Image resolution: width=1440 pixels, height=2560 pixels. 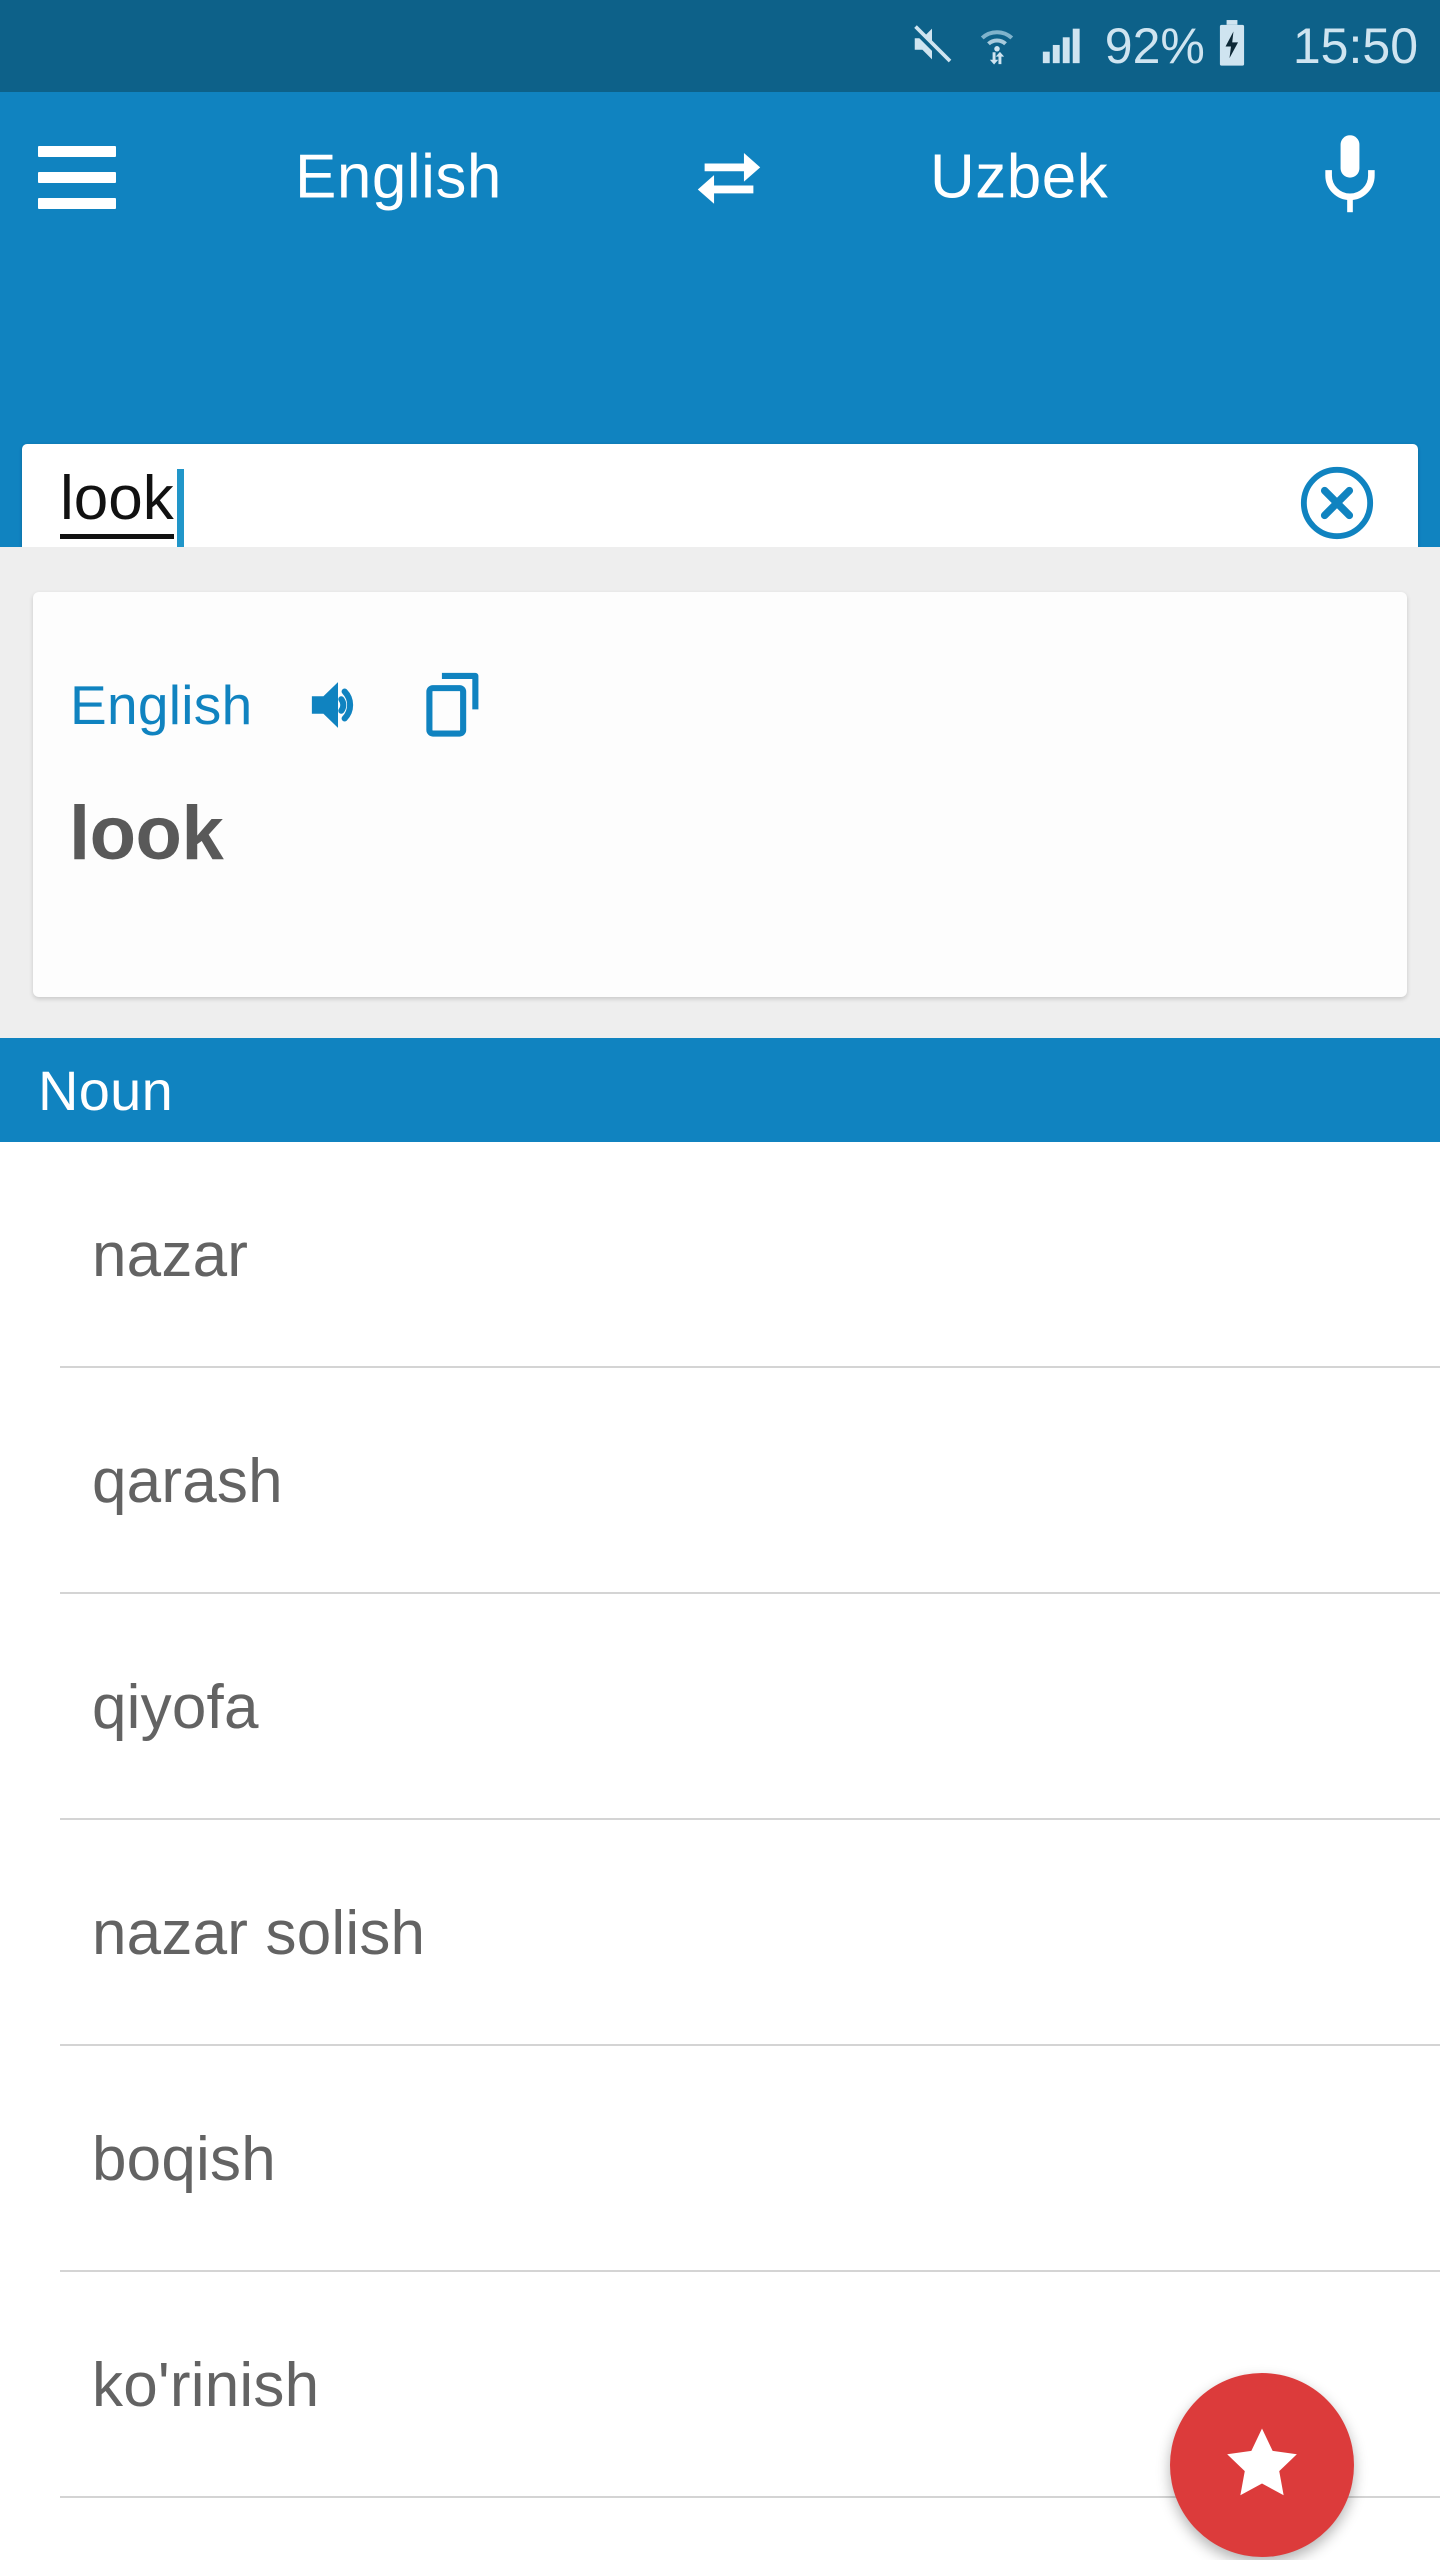 What do you see at coordinates (180, 512) in the screenshot?
I see `text-cursor` at bounding box center [180, 512].